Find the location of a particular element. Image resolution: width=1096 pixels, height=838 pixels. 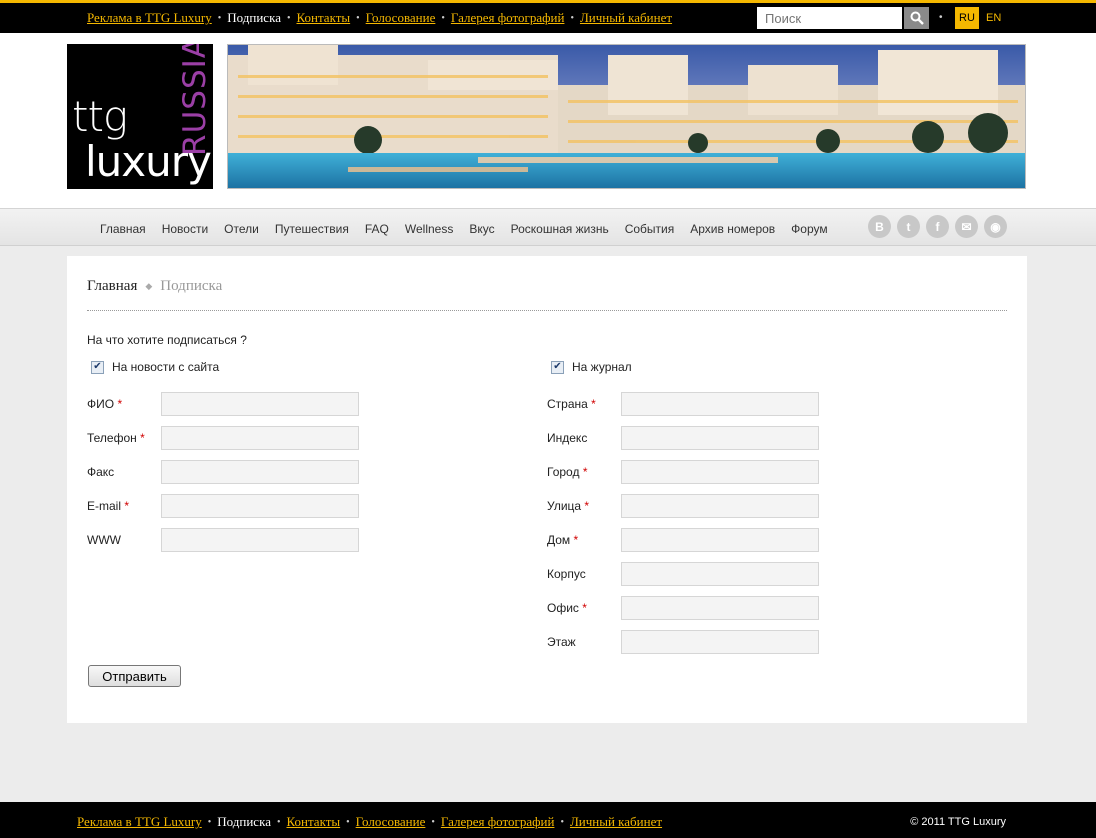

floor-input is located at coordinates (720, 642).